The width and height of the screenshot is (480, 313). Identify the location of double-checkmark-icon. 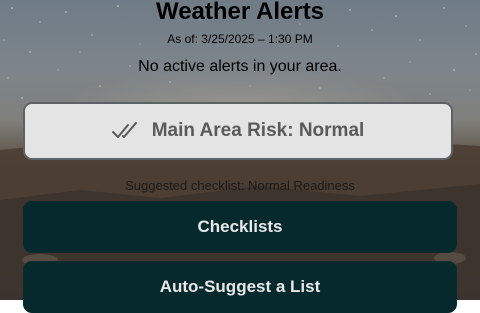
(126, 131).